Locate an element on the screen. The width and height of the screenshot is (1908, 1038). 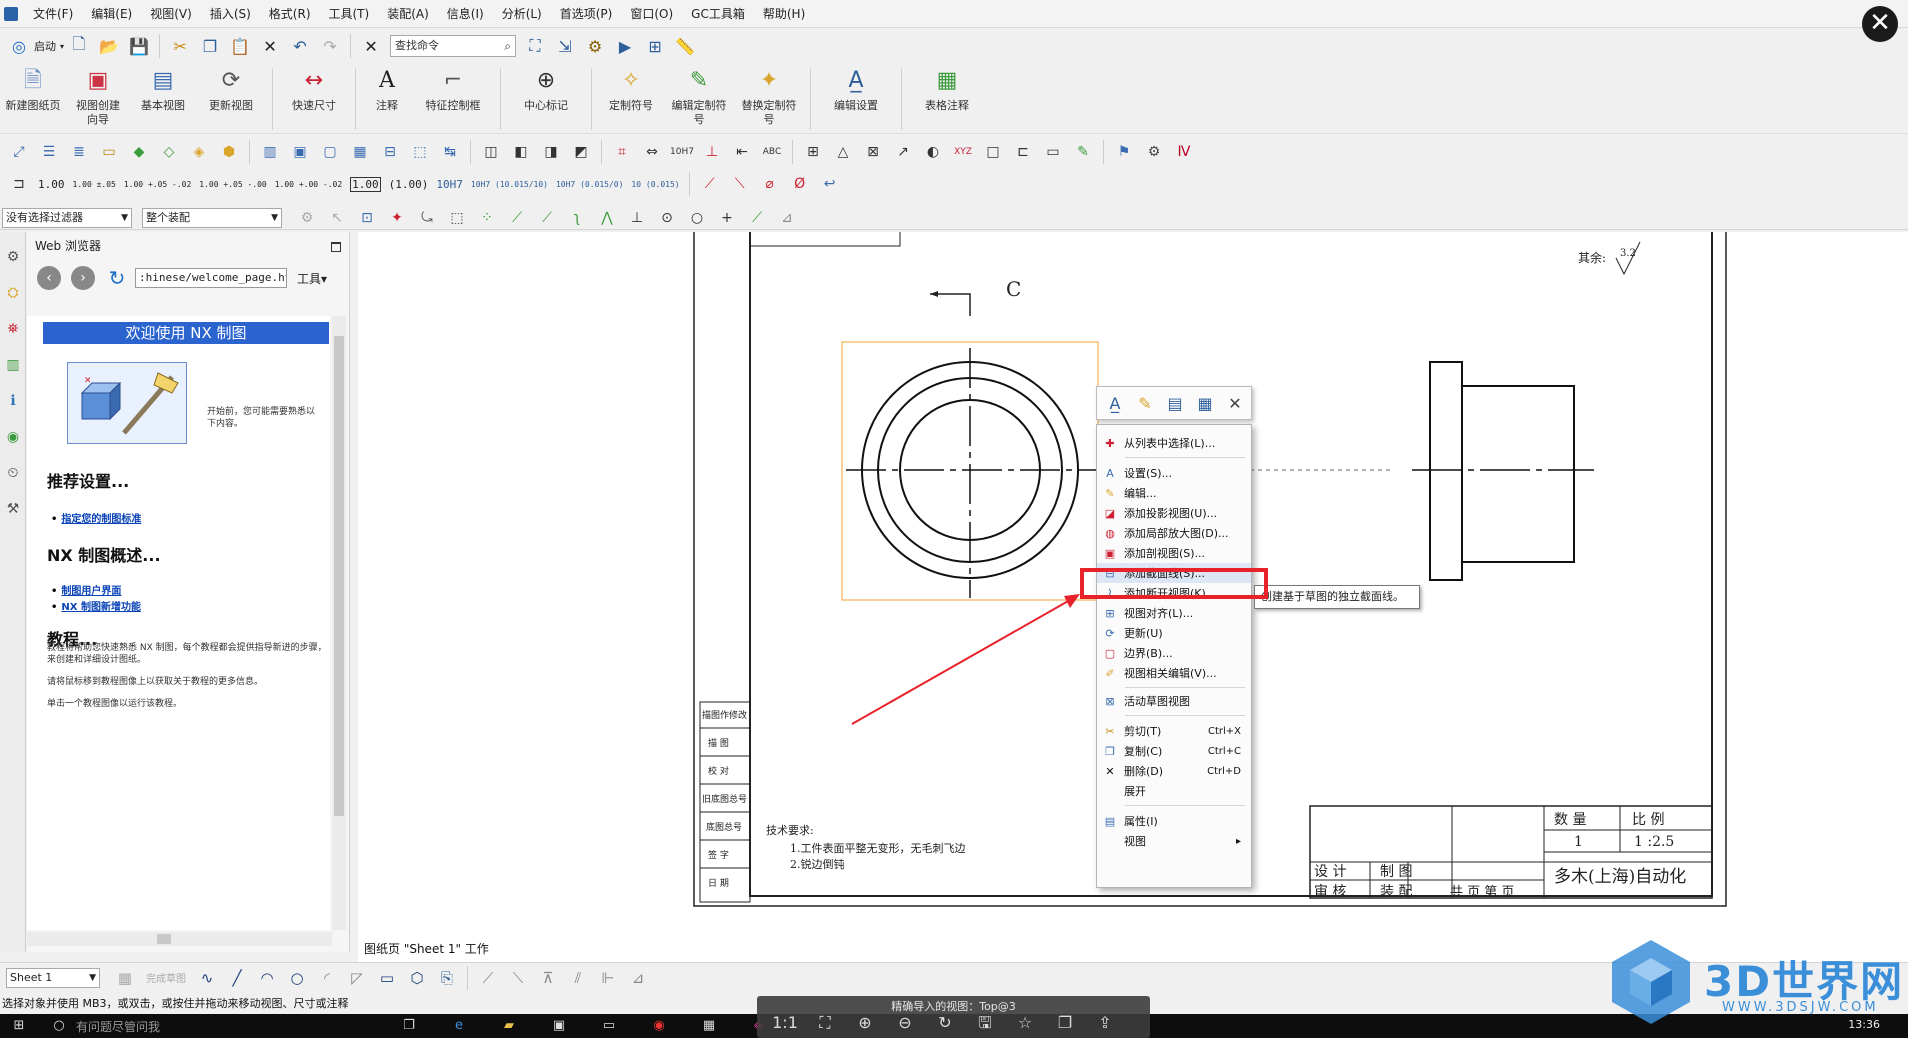
sheet-select: Sheet 1 ▼ is located at coordinates (53, 977).